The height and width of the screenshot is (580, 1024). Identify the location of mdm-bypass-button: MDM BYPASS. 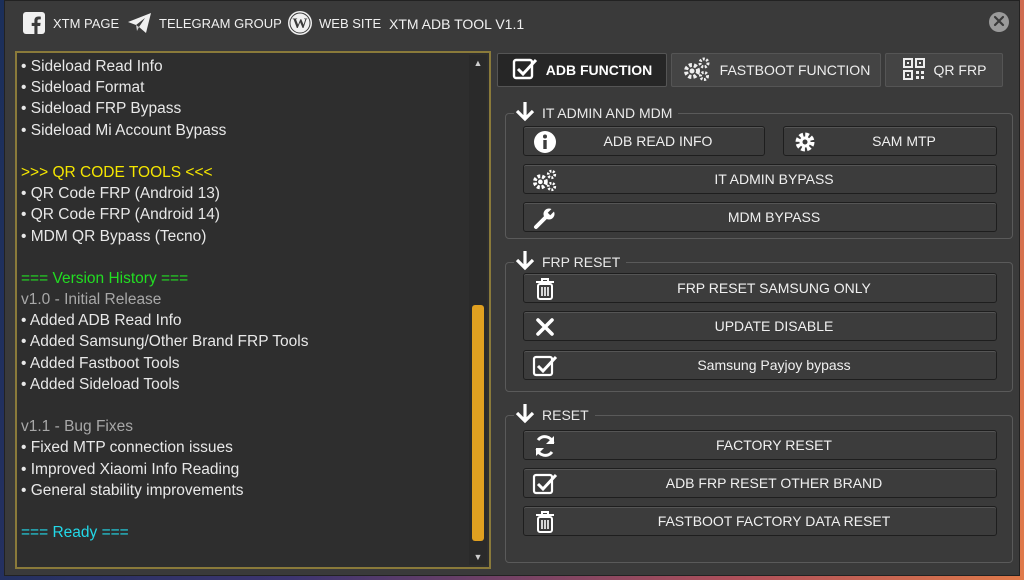
(760, 217).